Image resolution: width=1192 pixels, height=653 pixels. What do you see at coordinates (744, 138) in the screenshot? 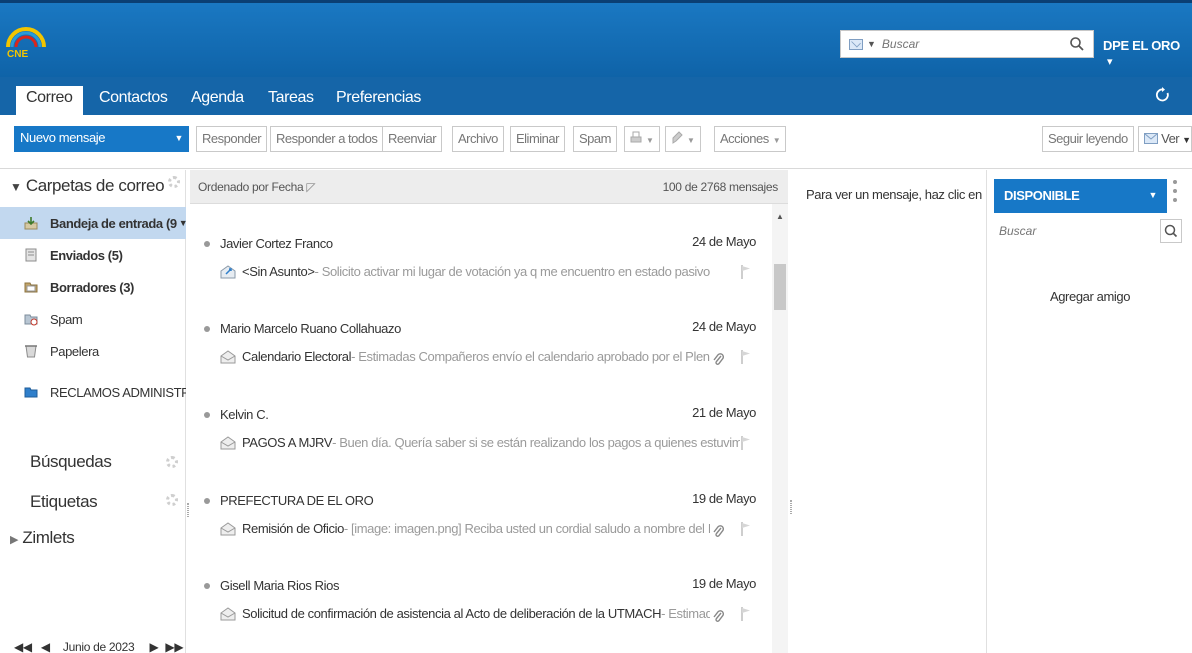
I see `actions-label: Acciones` at bounding box center [744, 138].